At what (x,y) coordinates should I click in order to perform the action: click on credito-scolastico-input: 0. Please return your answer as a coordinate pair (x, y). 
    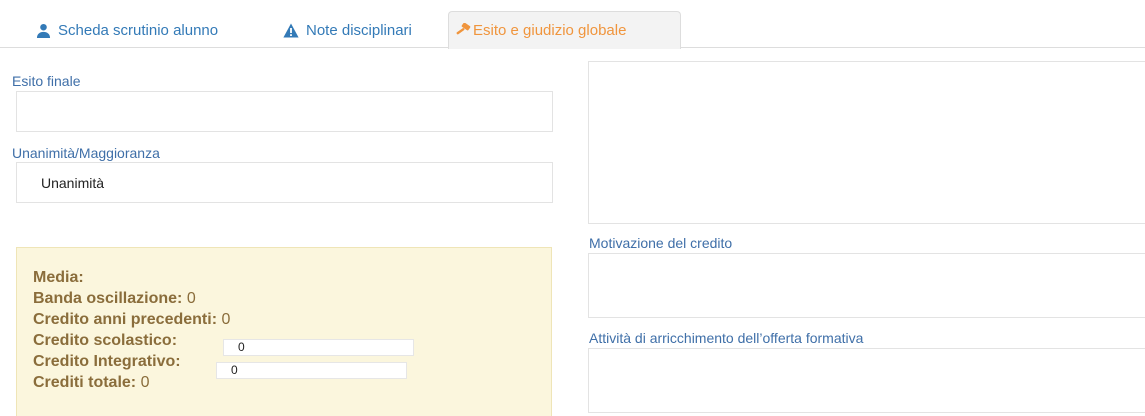
    Looking at the image, I should click on (318, 347).